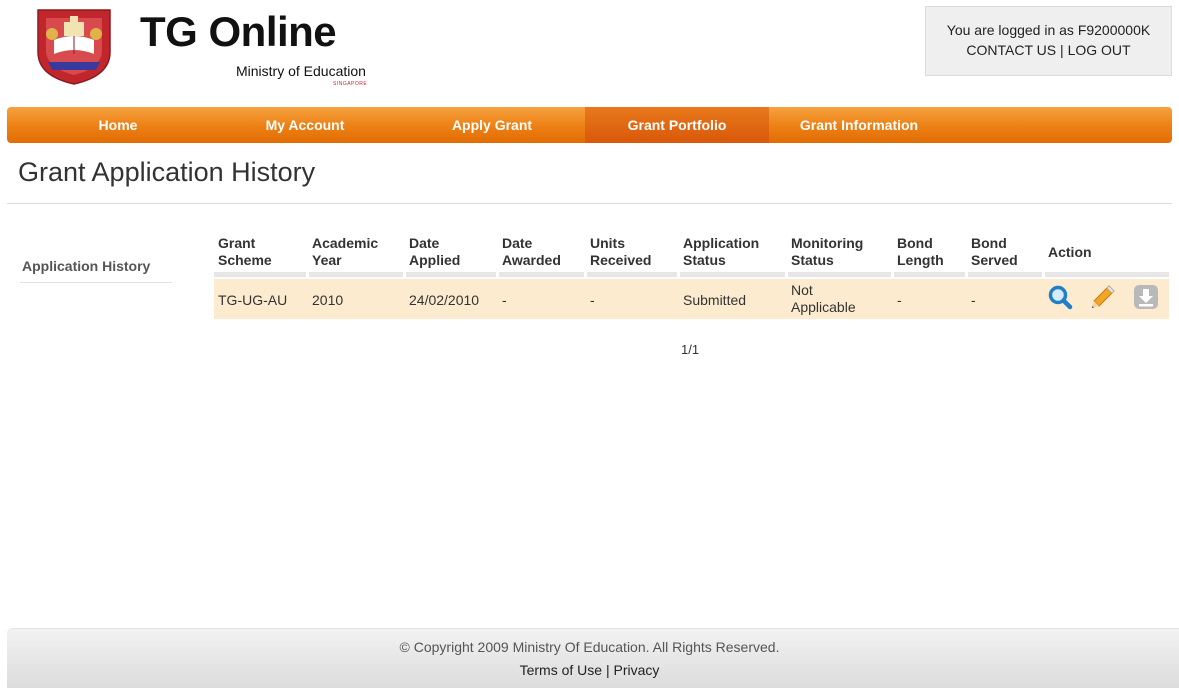 The width and height of the screenshot is (1179, 688). Describe the element at coordinates (899, 300) in the screenshot. I see `cell-bond-length: -` at that location.